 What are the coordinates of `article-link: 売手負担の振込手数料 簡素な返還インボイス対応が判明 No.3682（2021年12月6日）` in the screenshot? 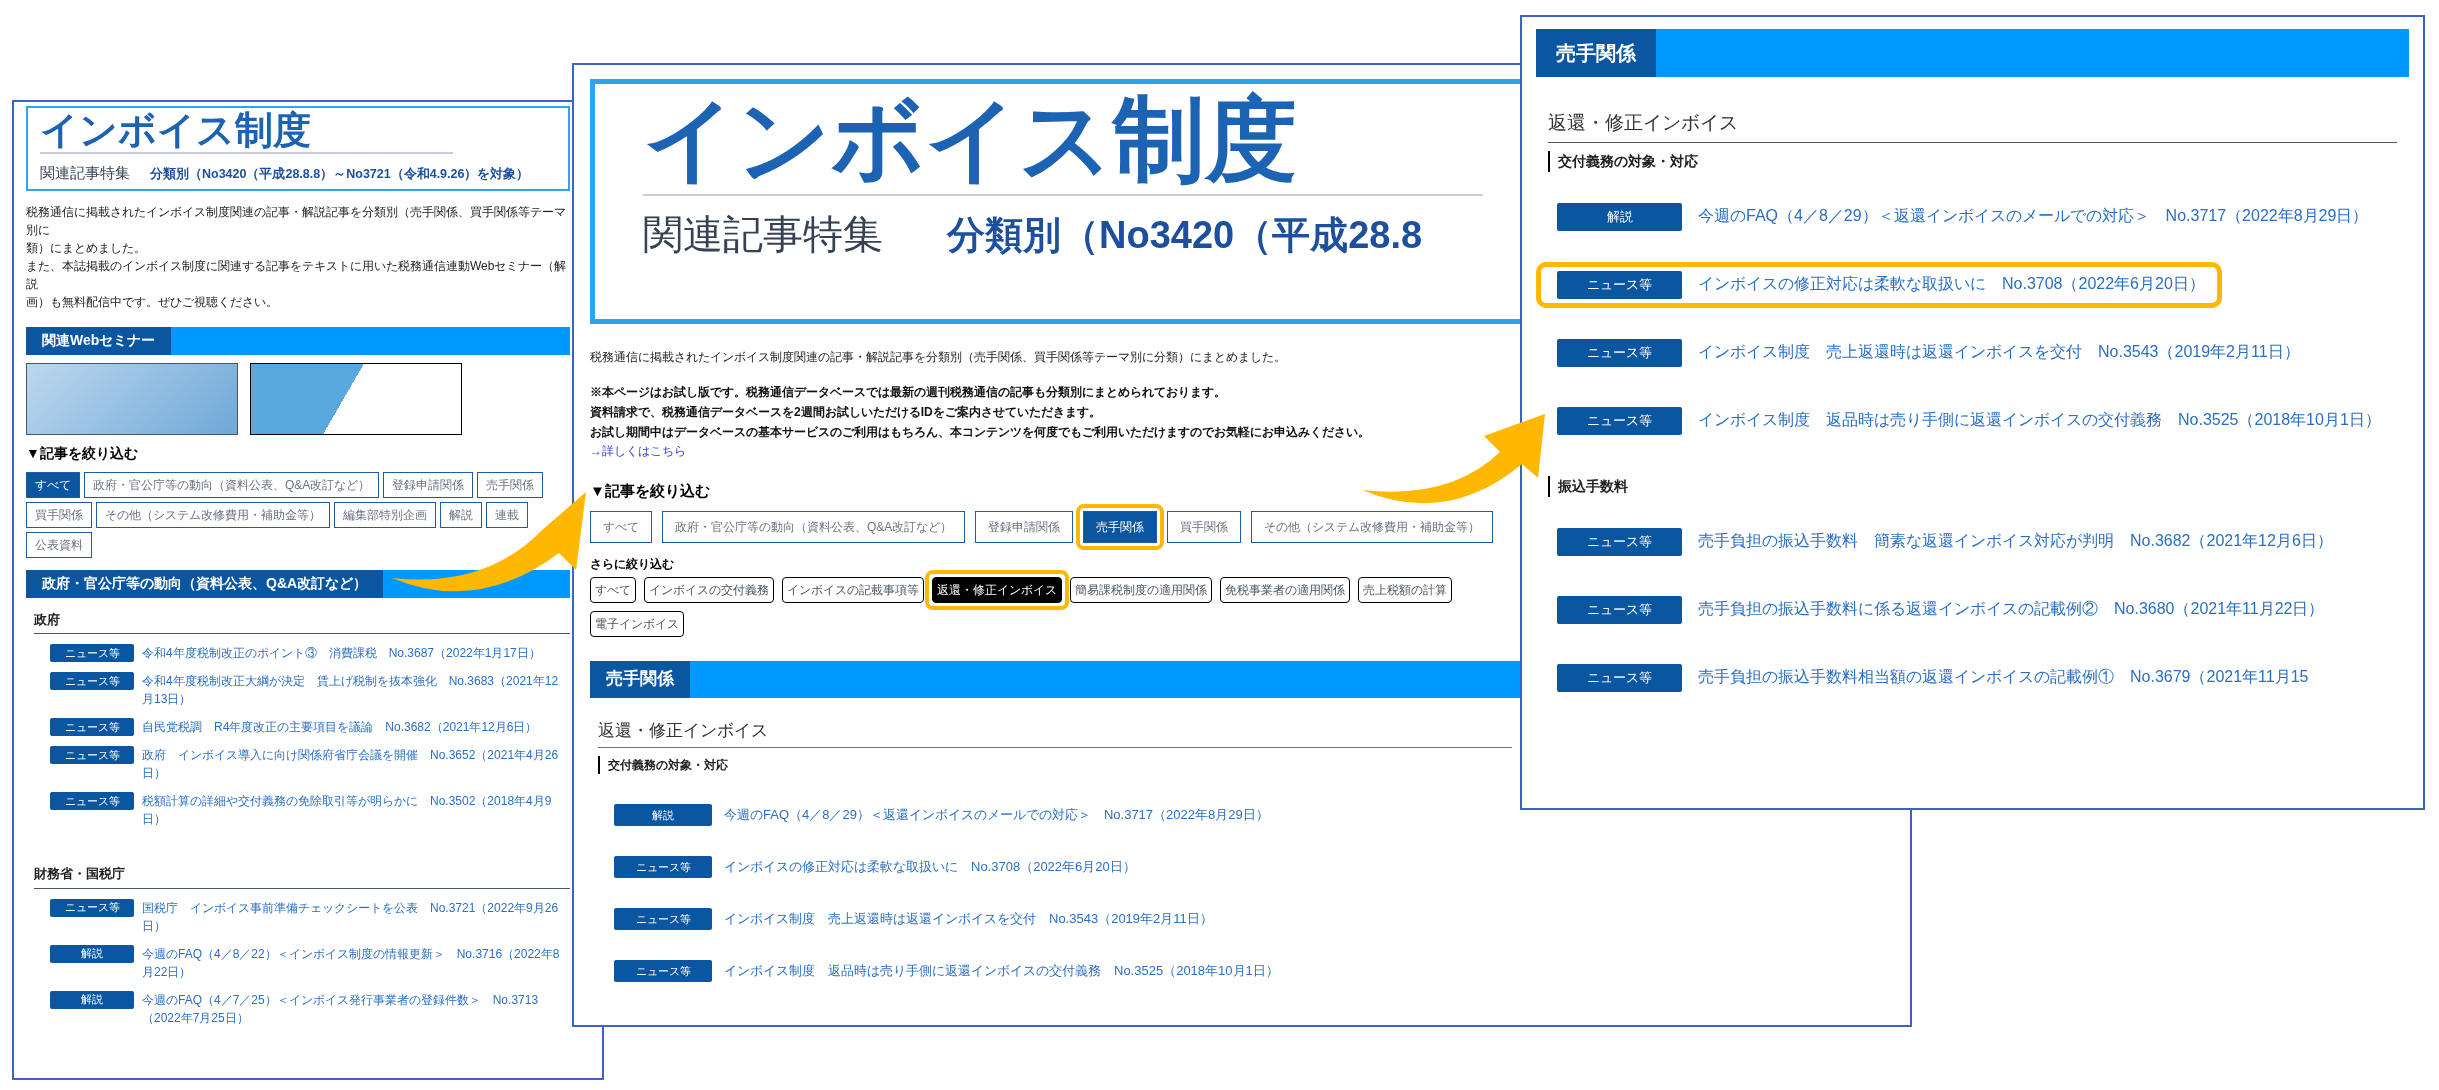 It's located at (2015, 540).